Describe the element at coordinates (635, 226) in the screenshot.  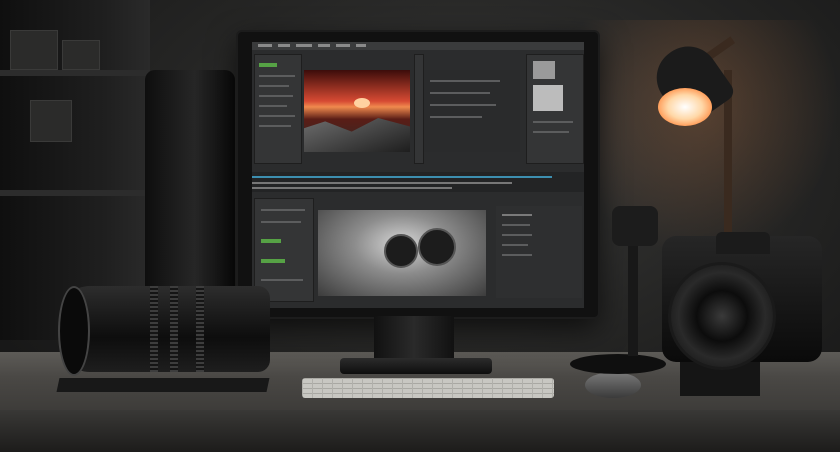
I see `small-camera-head` at that location.